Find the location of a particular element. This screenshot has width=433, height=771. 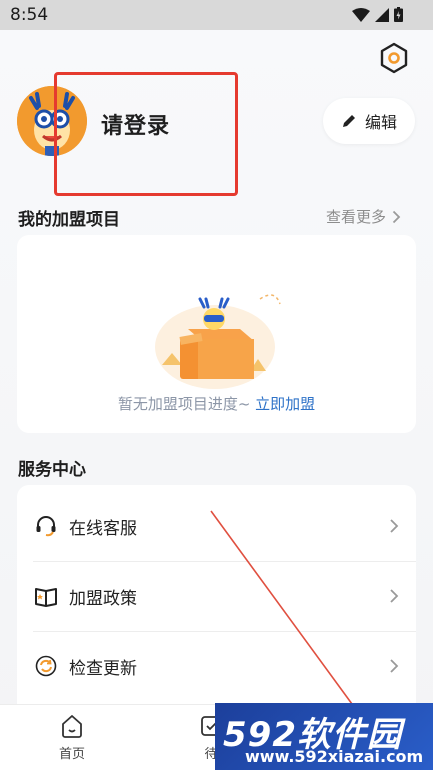

tab-home: 首页 is located at coordinates (72, 737).